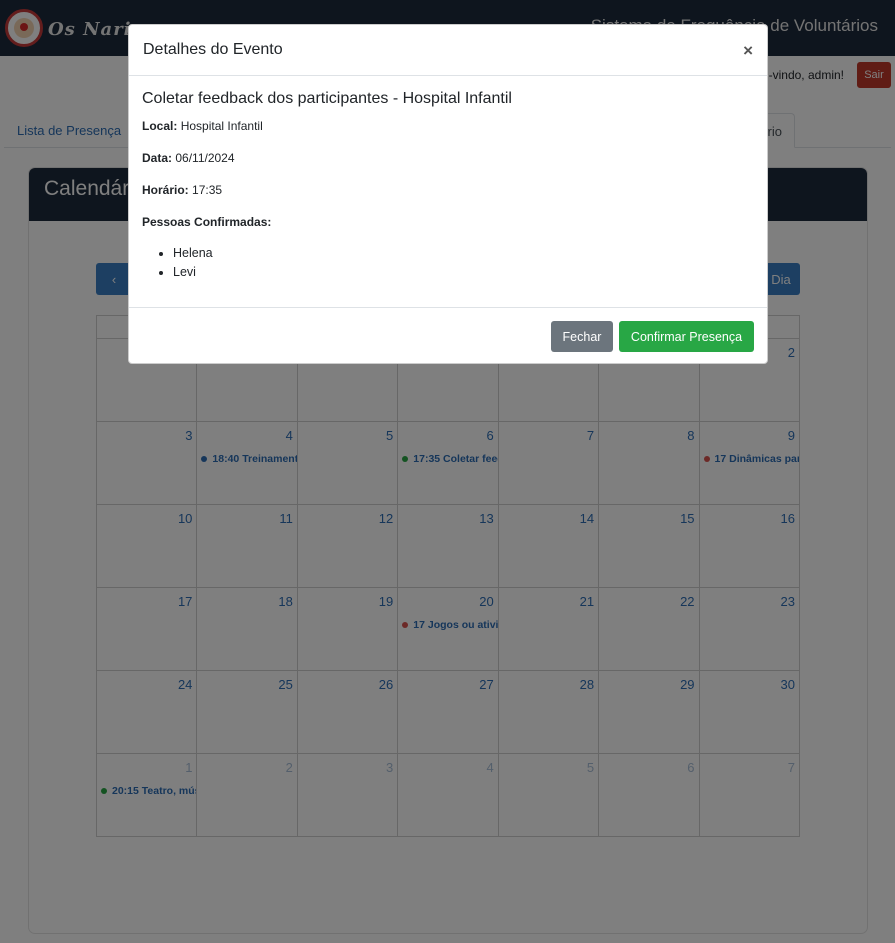 The width and height of the screenshot is (895, 943). What do you see at coordinates (447, 222) in the screenshot?
I see `confirmed-people-heading: Pessoas Confirmadas:` at bounding box center [447, 222].